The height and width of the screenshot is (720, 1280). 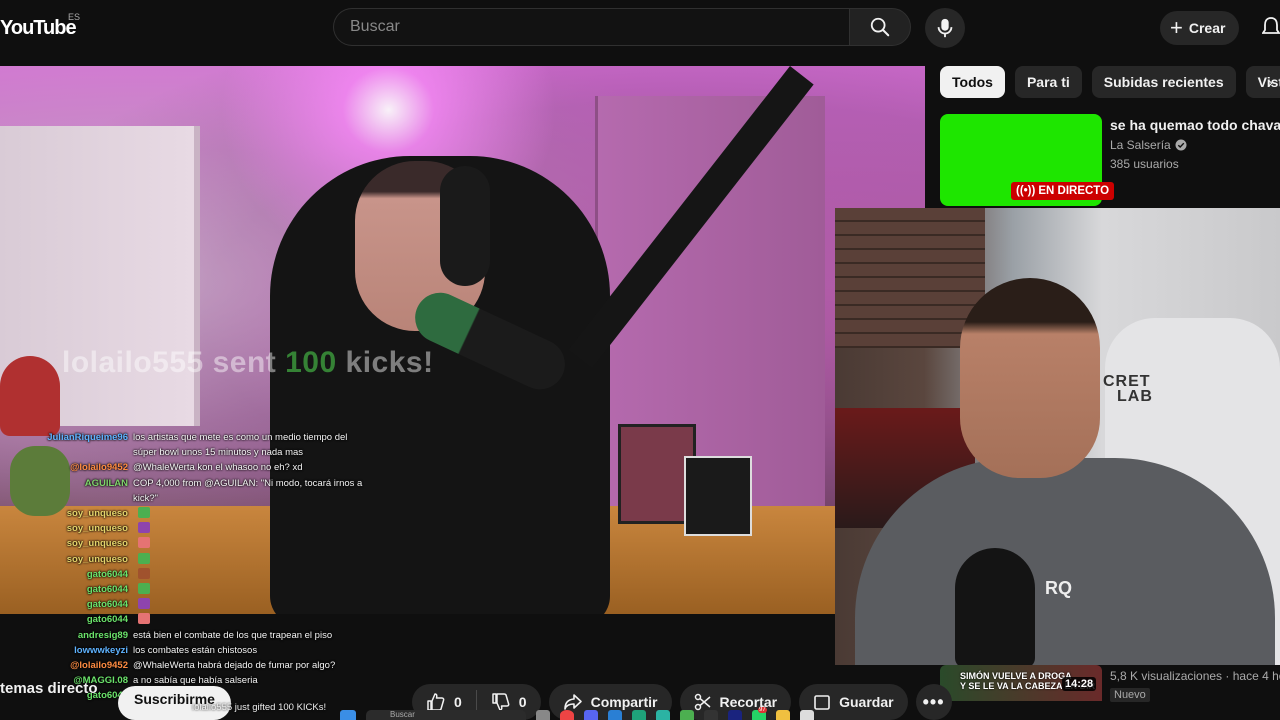 What do you see at coordinates (807, 715) in the screenshot?
I see `calendar-icon` at bounding box center [807, 715].